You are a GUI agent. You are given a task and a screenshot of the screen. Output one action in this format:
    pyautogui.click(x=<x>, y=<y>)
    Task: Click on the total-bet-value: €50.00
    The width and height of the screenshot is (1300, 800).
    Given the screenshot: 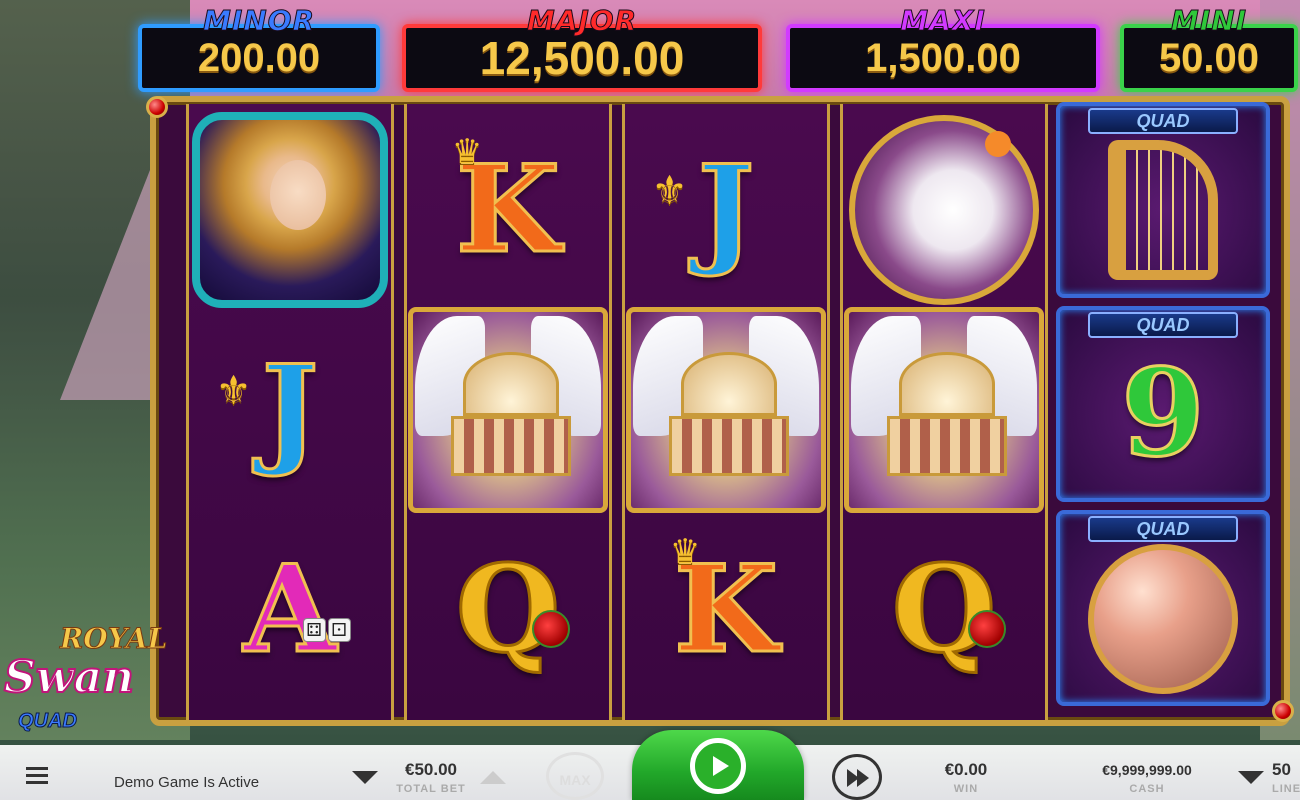 What is the action you would take?
    pyautogui.click(x=431, y=769)
    